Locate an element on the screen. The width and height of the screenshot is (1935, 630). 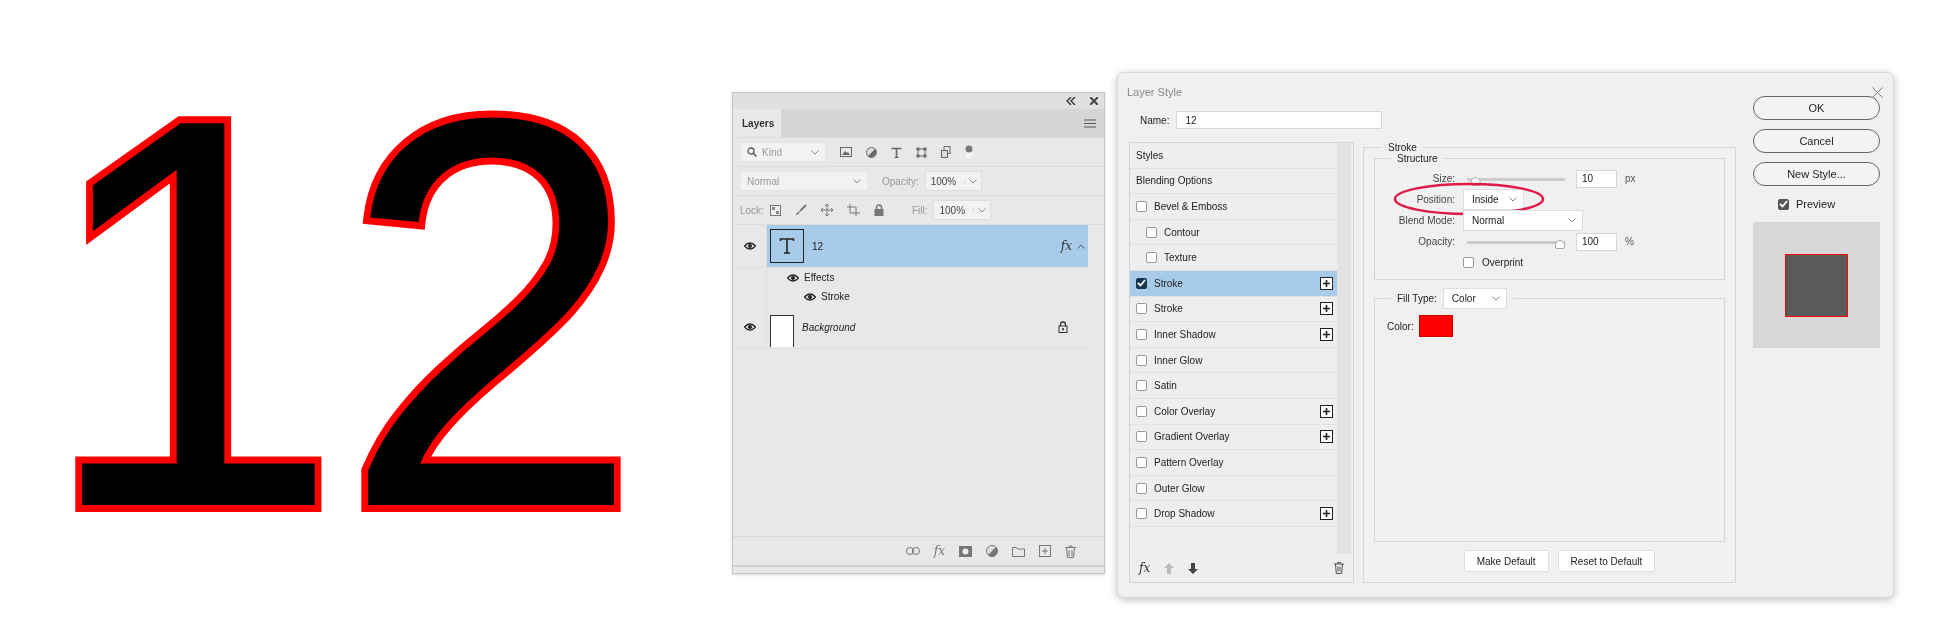
style-label: Satin is located at coordinates (1166, 386).